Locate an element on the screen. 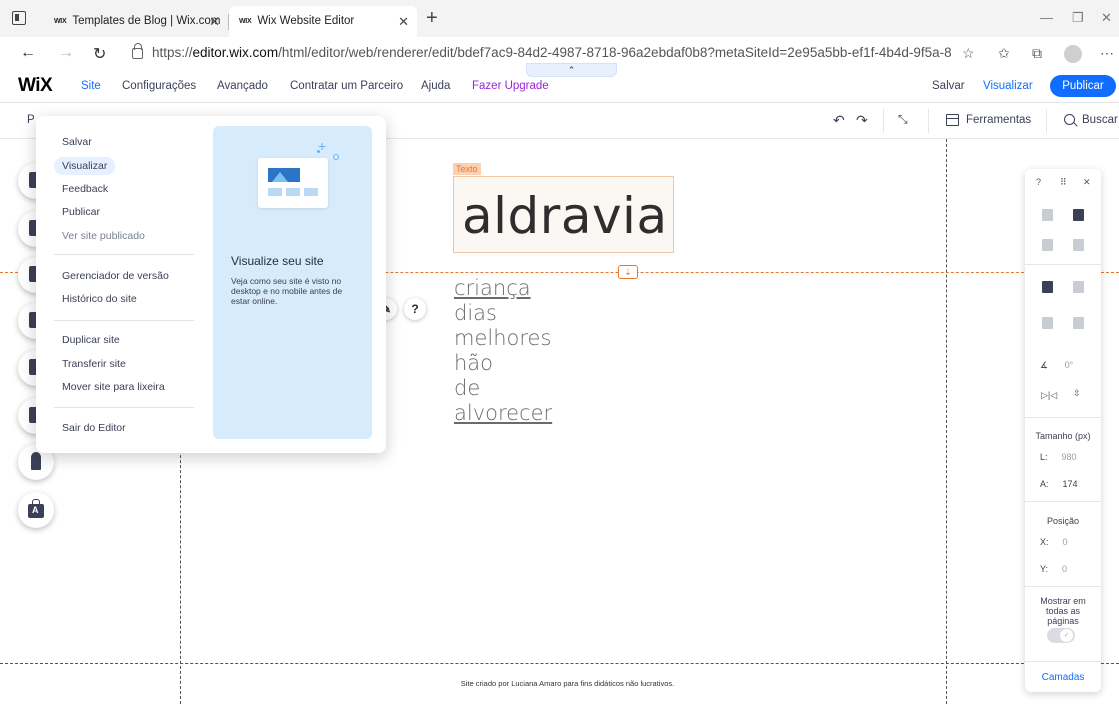 The width and height of the screenshot is (1119, 704). arrange-icon is located at coordinates (1047, 287).